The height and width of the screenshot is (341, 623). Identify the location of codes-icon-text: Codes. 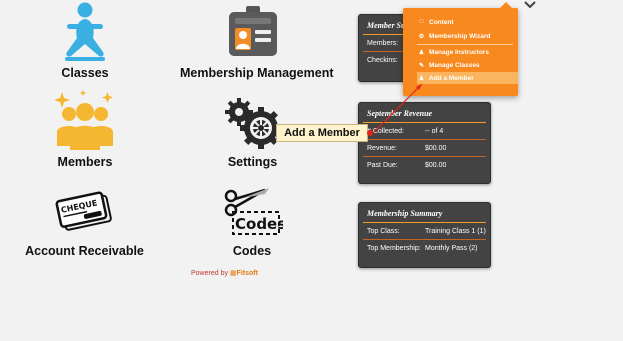
(259, 224).